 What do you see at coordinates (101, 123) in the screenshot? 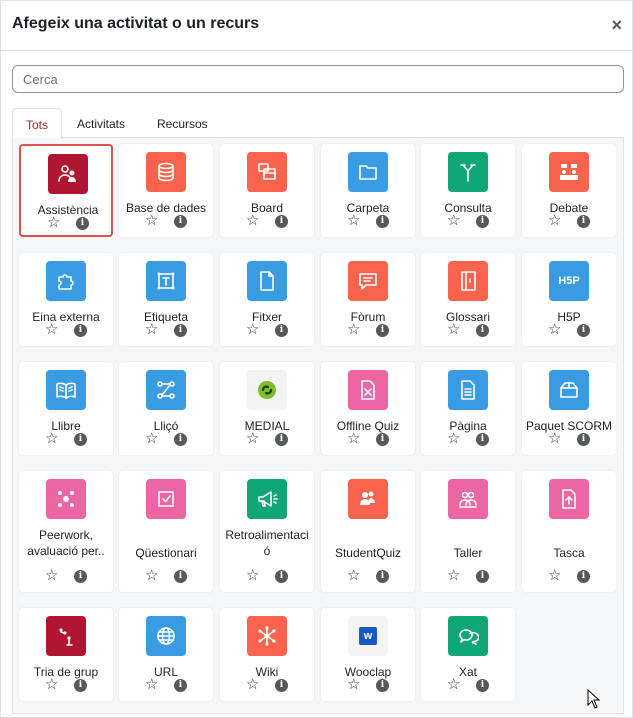
I see `tab-activities: Activitats` at bounding box center [101, 123].